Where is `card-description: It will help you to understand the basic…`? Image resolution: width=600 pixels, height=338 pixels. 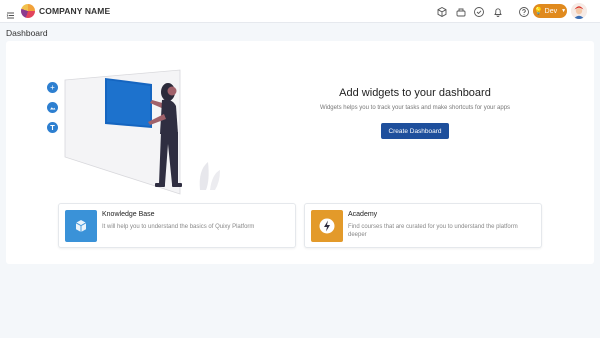 card-description: It will help you to understand the basic… is located at coordinates (178, 227).